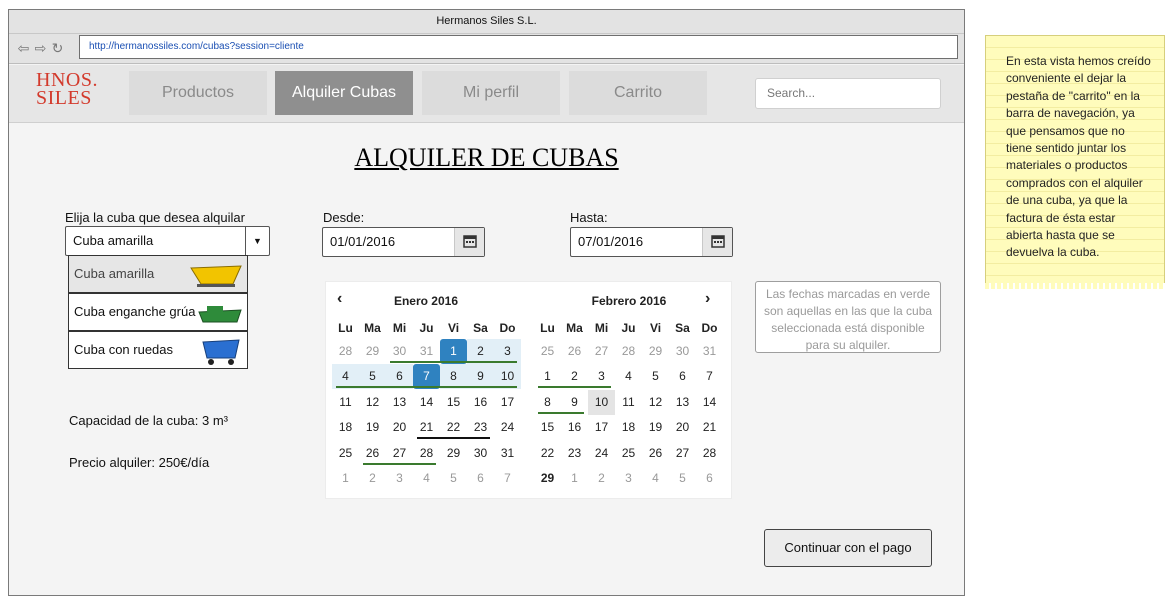 Image resolution: width=1171 pixels, height=603 pixels. I want to click on calendar-day-left: 28, so click(345, 351).